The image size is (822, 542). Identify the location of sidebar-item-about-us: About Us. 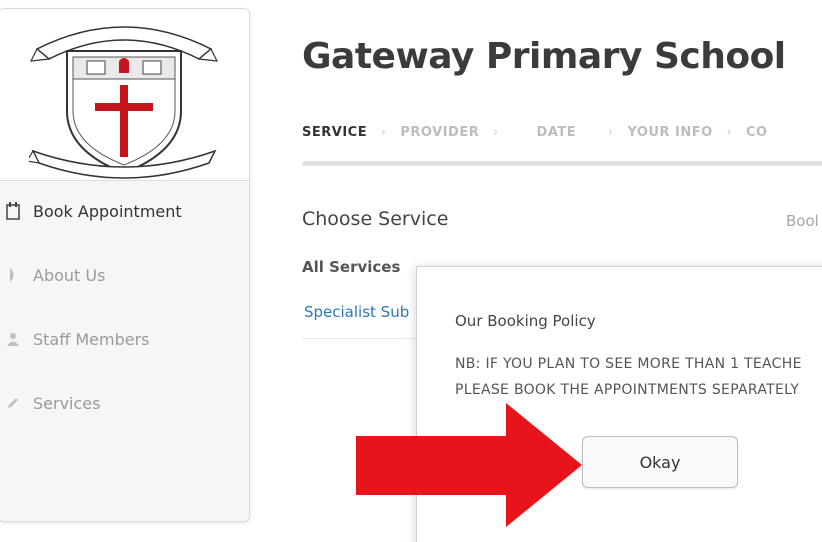
(124, 275).